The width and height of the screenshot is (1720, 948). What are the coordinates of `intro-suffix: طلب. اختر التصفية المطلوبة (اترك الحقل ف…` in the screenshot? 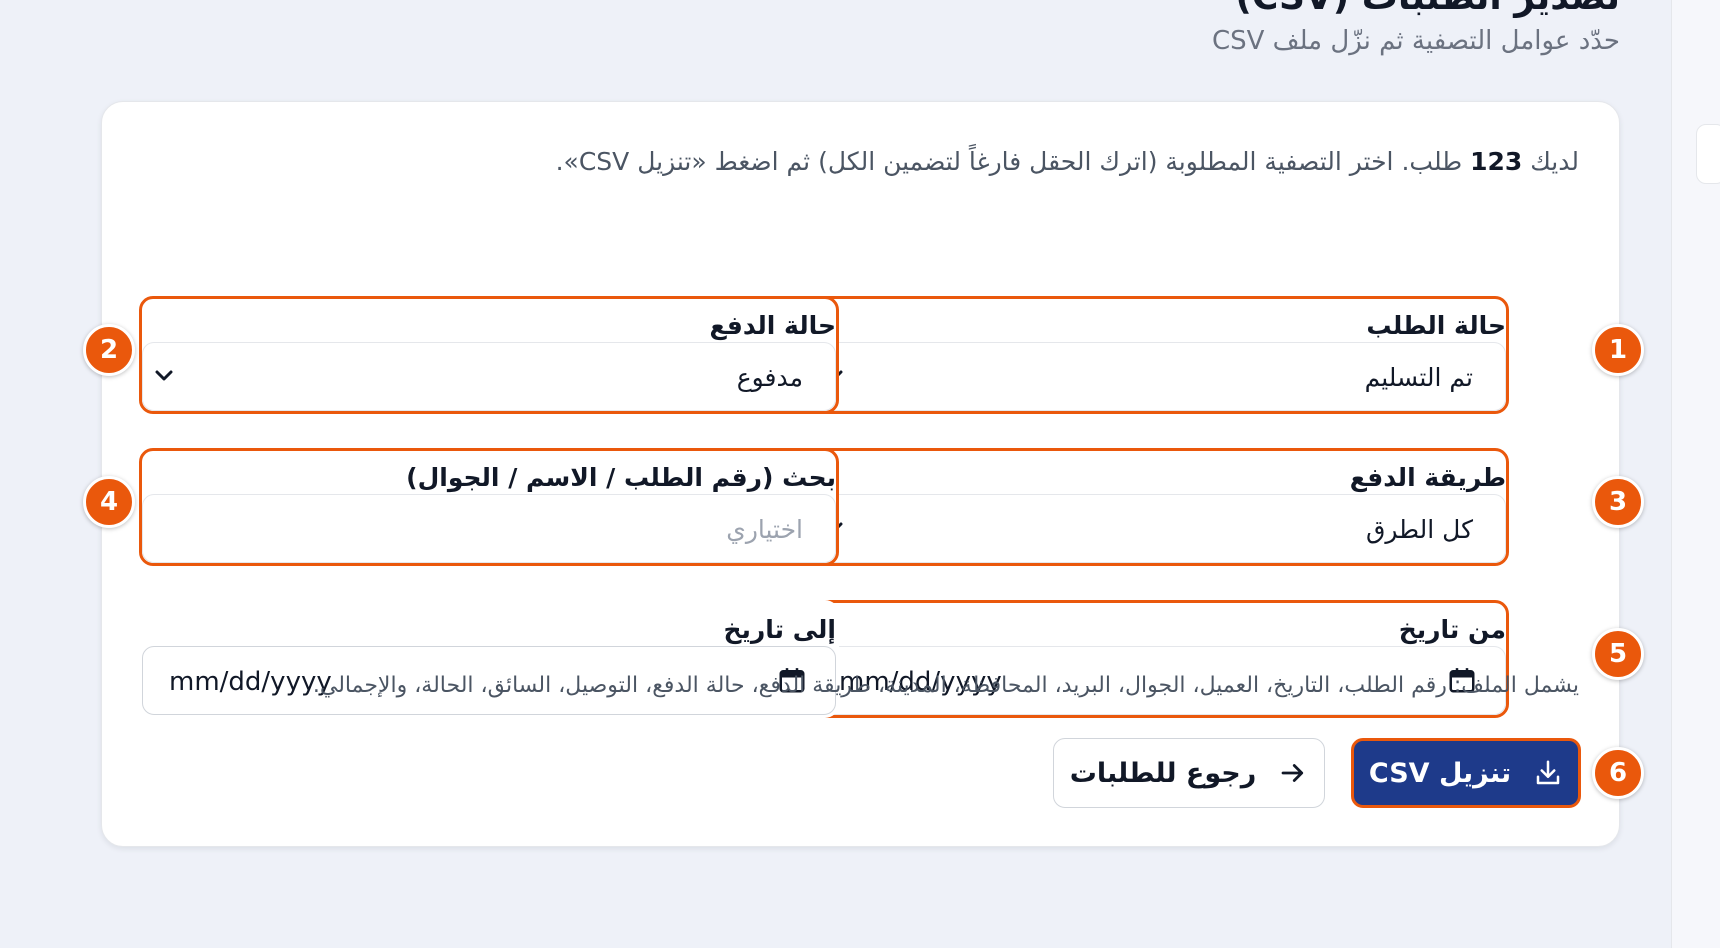 It's located at (1009, 161).